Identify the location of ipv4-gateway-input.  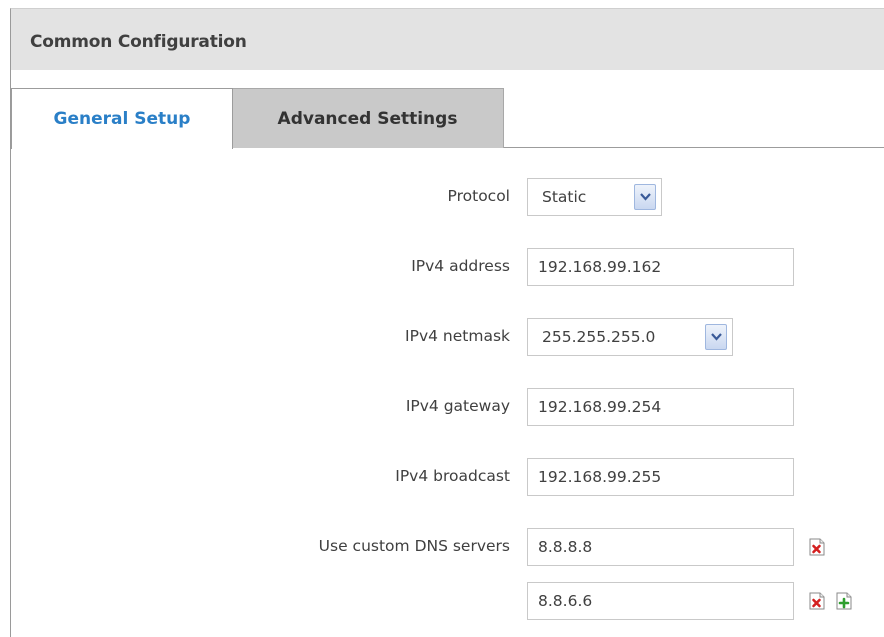
(660, 407).